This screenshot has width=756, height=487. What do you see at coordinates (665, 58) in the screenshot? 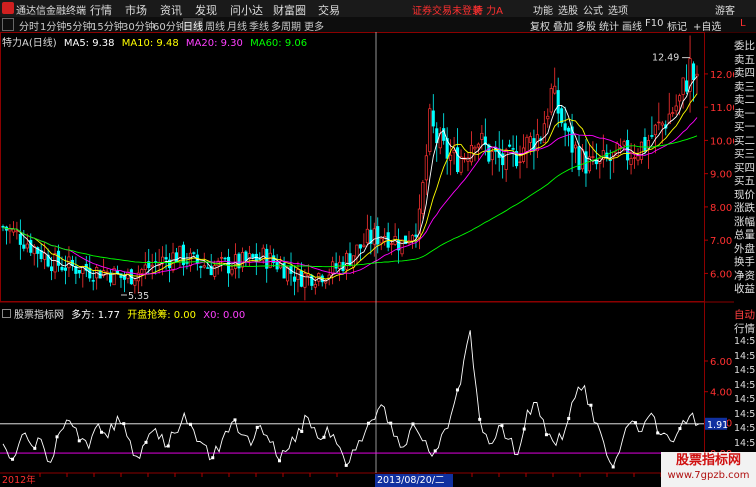
I see `high-label: 12.49` at bounding box center [665, 58].